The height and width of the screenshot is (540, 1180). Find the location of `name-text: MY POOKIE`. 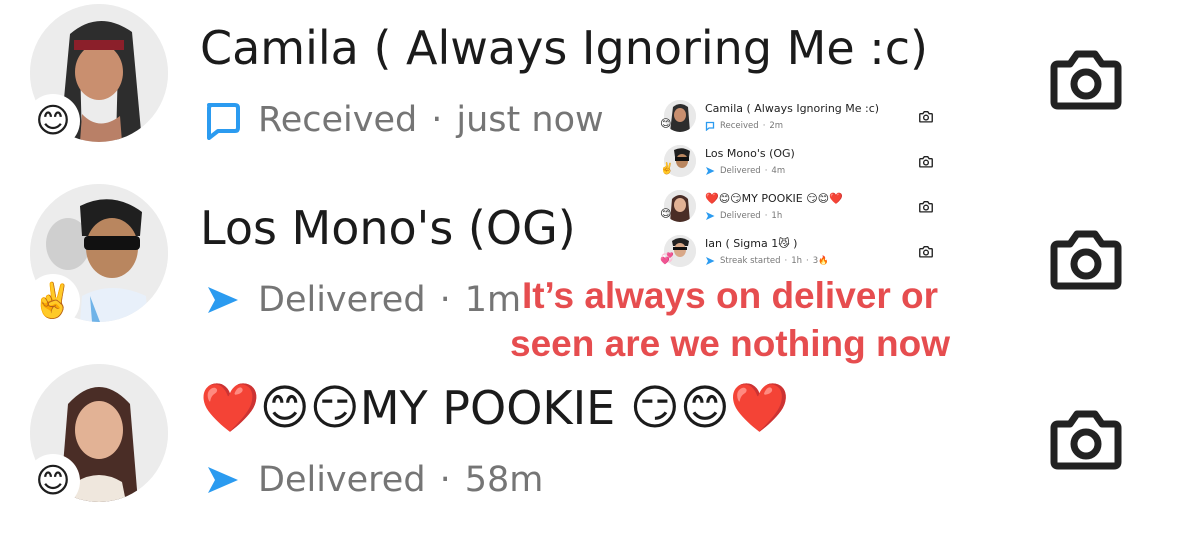

name-text: MY POOKIE is located at coordinates (494, 408).